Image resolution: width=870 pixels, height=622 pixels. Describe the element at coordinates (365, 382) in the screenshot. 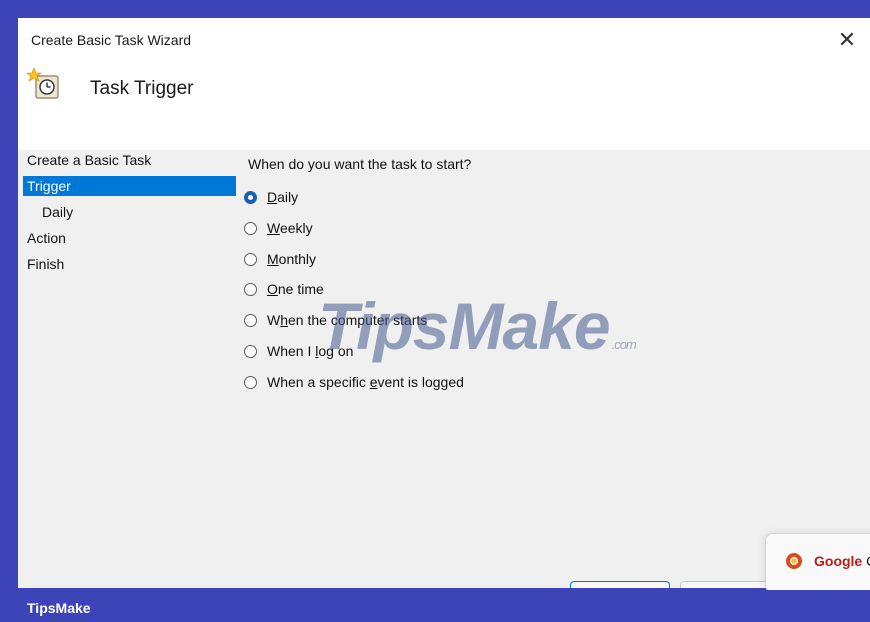

I see `trigger-option-label: When a specific event is logged` at that location.